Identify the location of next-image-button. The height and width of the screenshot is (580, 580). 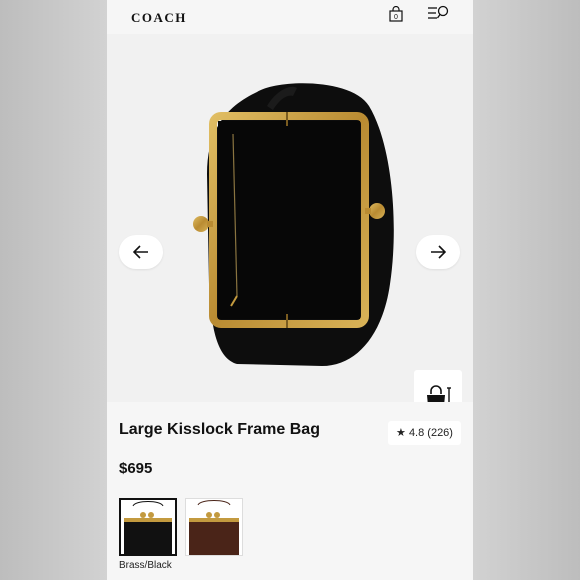
(438, 252).